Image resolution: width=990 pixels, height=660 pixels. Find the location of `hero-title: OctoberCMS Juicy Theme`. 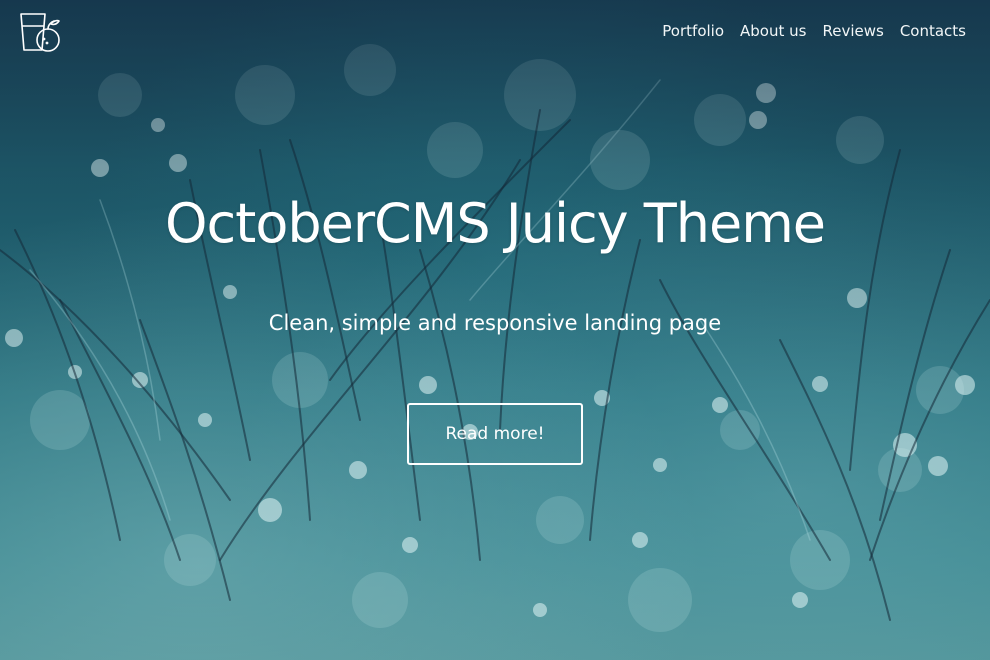

hero-title: OctoberCMS Juicy Theme is located at coordinates (495, 223).